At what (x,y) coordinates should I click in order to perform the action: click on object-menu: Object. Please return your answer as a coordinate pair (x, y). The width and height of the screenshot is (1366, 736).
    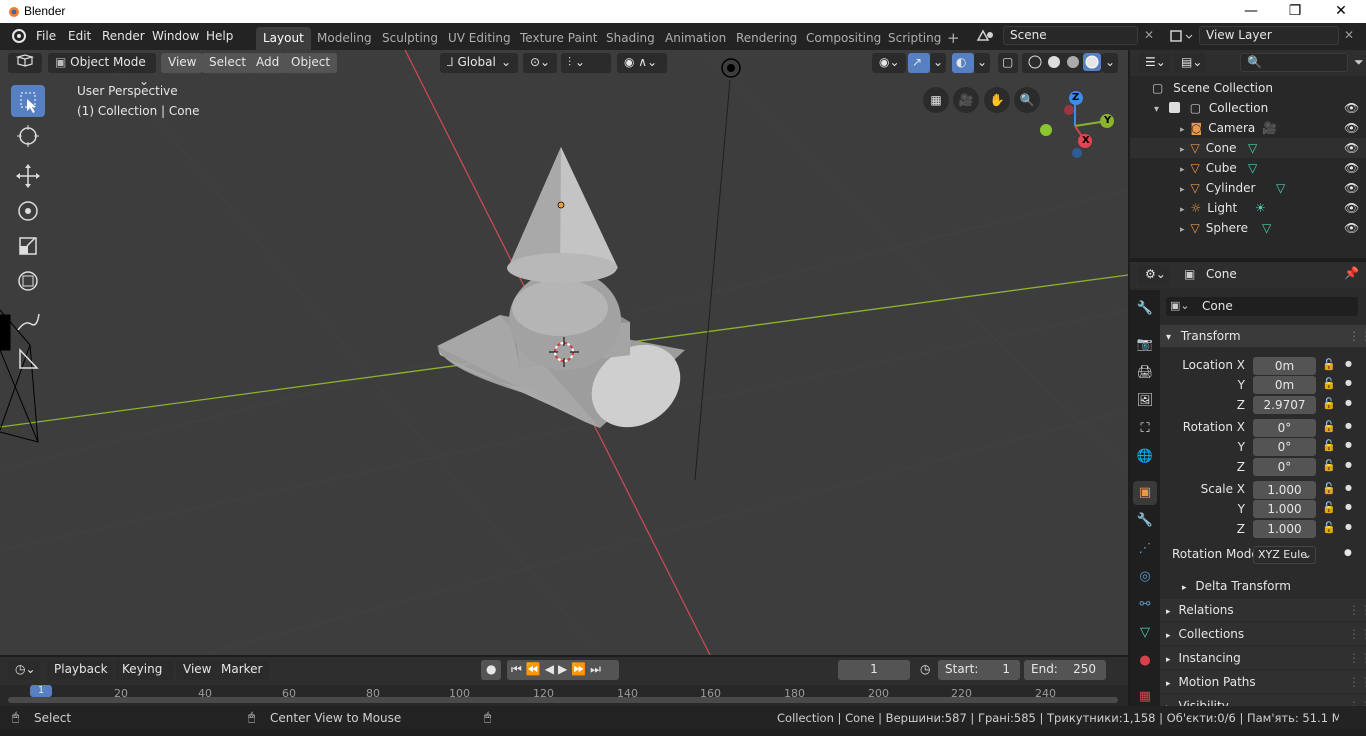
    Looking at the image, I should click on (311, 63).